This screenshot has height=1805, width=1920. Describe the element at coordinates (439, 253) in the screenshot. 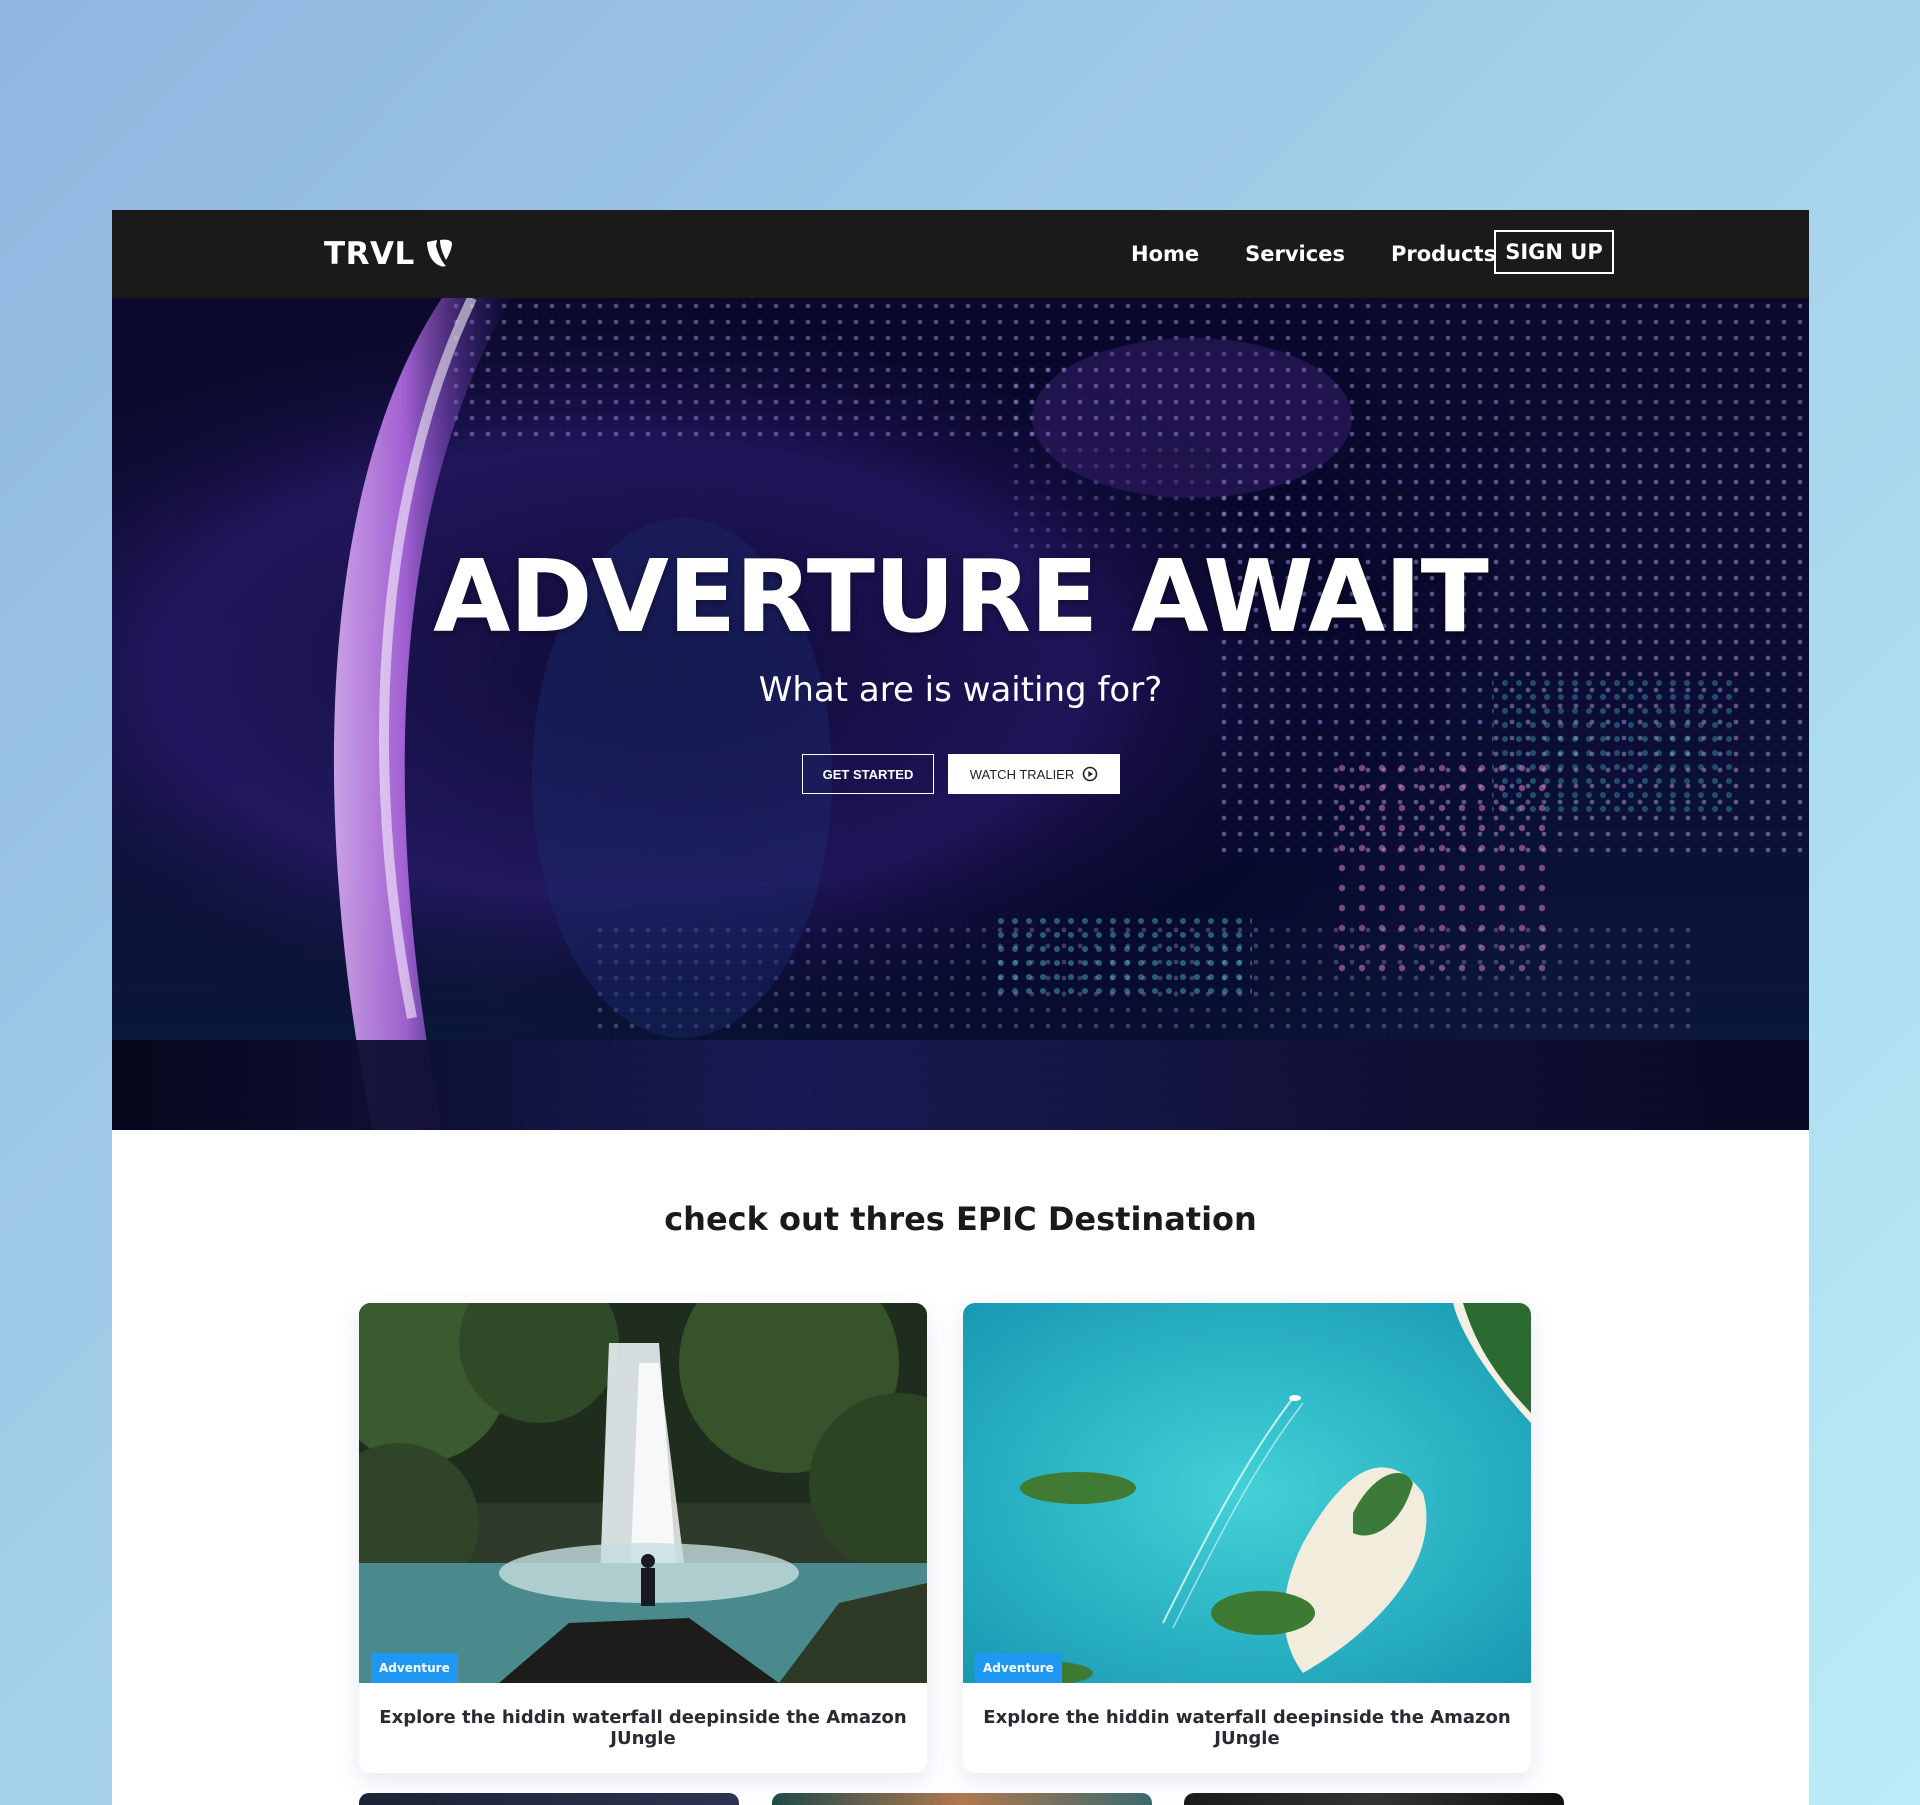

I see `typo3-logo-icon` at that location.